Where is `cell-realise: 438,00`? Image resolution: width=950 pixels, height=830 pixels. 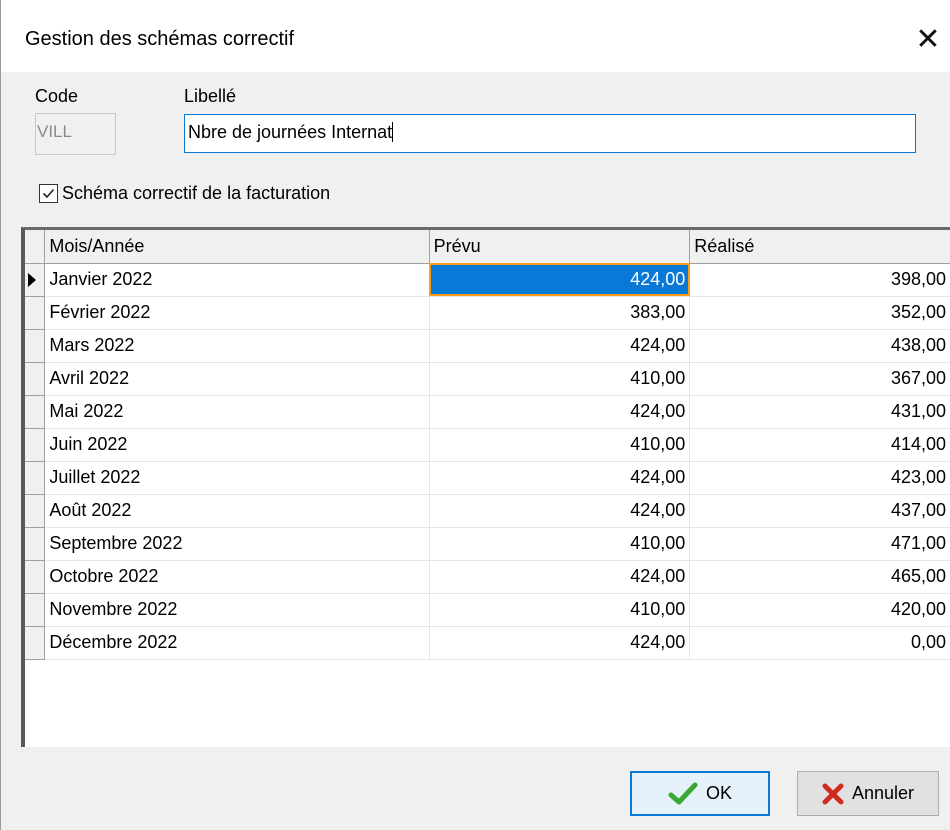 cell-realise: 438,00 is located at coordinates (819, 346).